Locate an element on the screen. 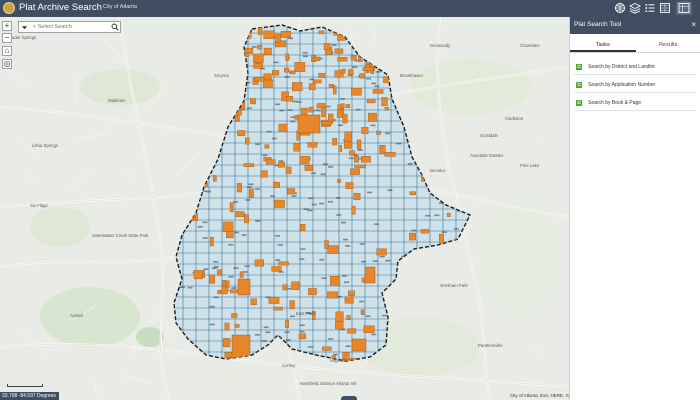 The image size is (700, 400). layers-icon is located at coordinates (635, 8).